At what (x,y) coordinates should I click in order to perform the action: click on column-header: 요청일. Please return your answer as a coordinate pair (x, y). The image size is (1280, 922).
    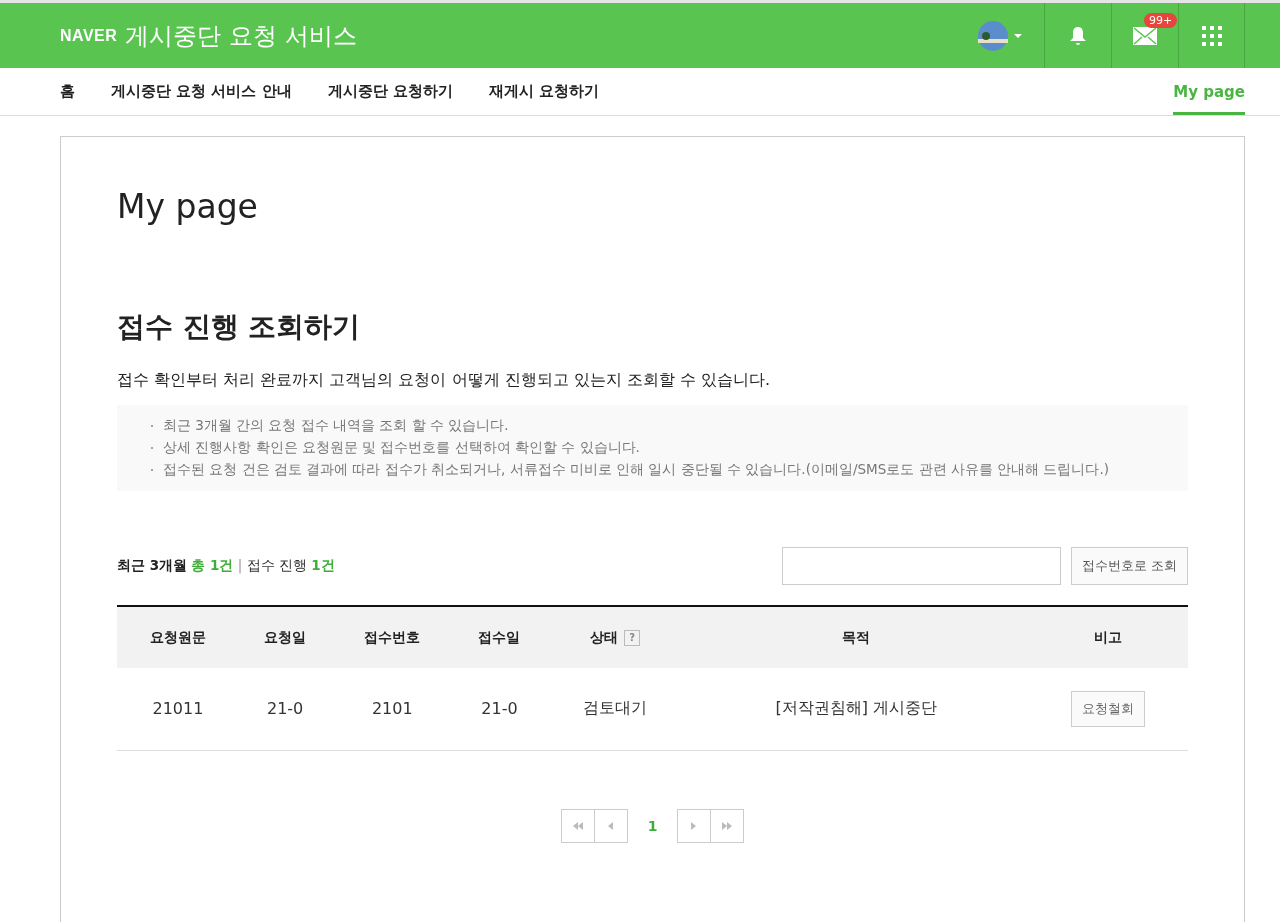
    Looking at the image, I should click on (285, 637).